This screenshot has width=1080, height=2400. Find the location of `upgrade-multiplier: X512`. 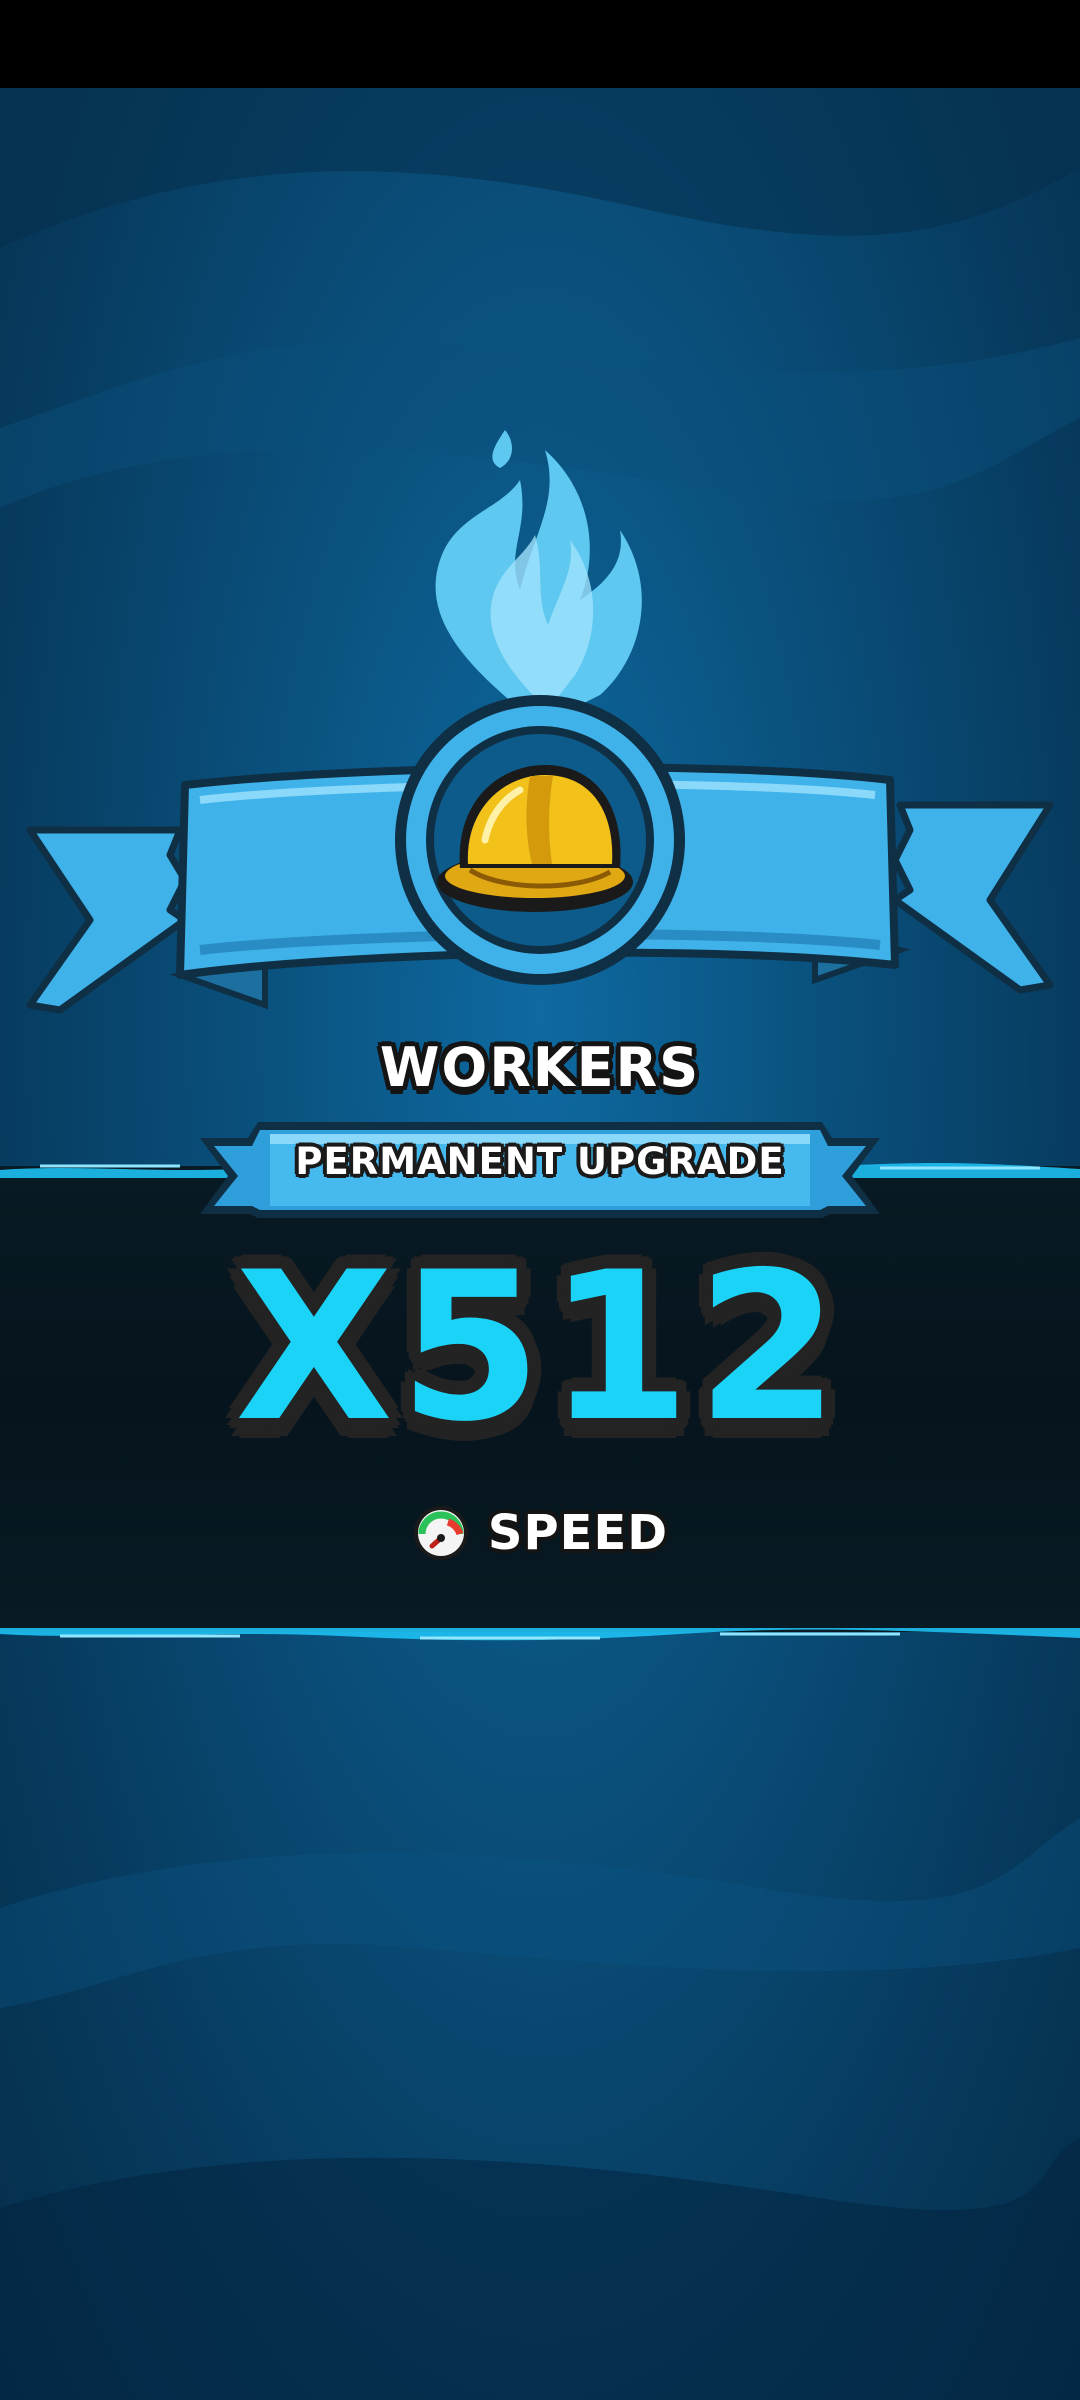

upgrade-multiplier: X512 is located at coordinates (540, 1348).